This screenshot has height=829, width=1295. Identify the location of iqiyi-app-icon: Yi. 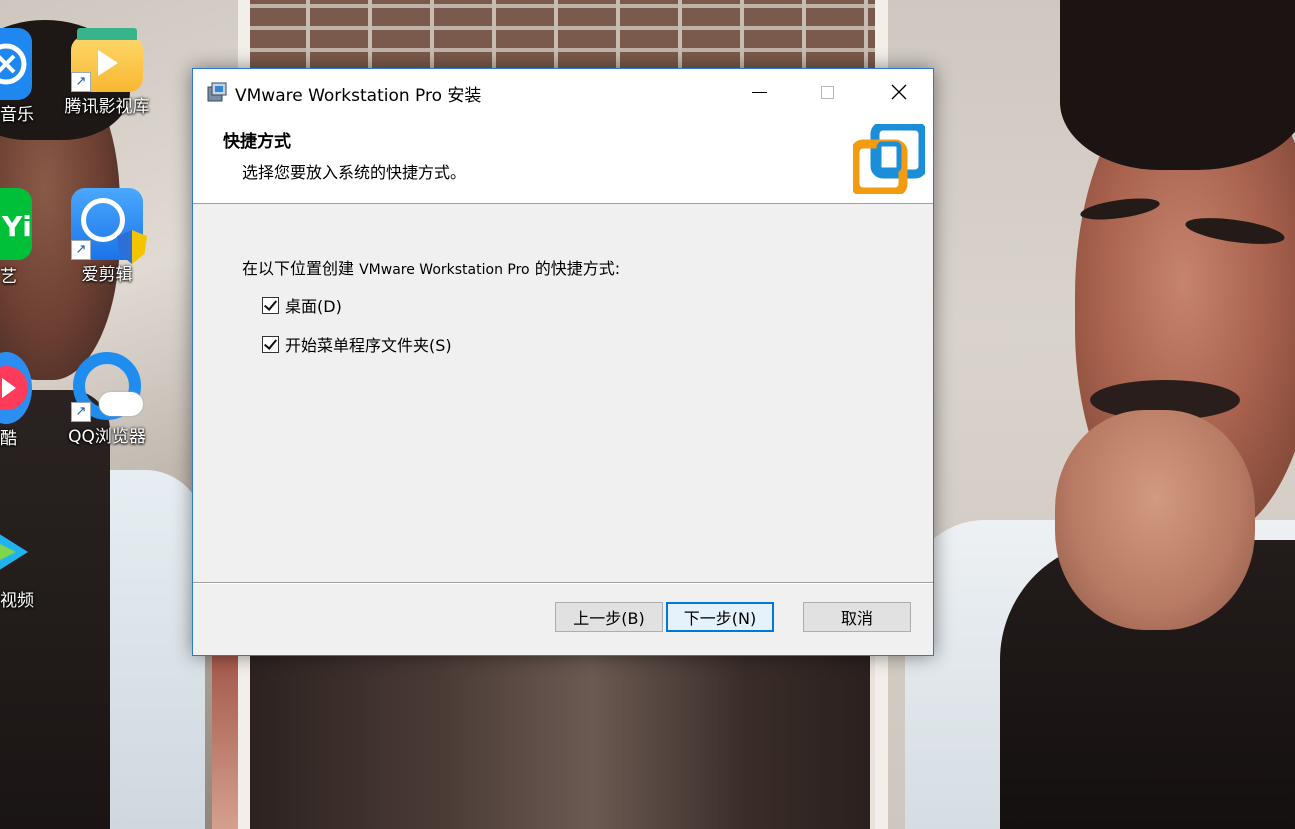
(16, 224).